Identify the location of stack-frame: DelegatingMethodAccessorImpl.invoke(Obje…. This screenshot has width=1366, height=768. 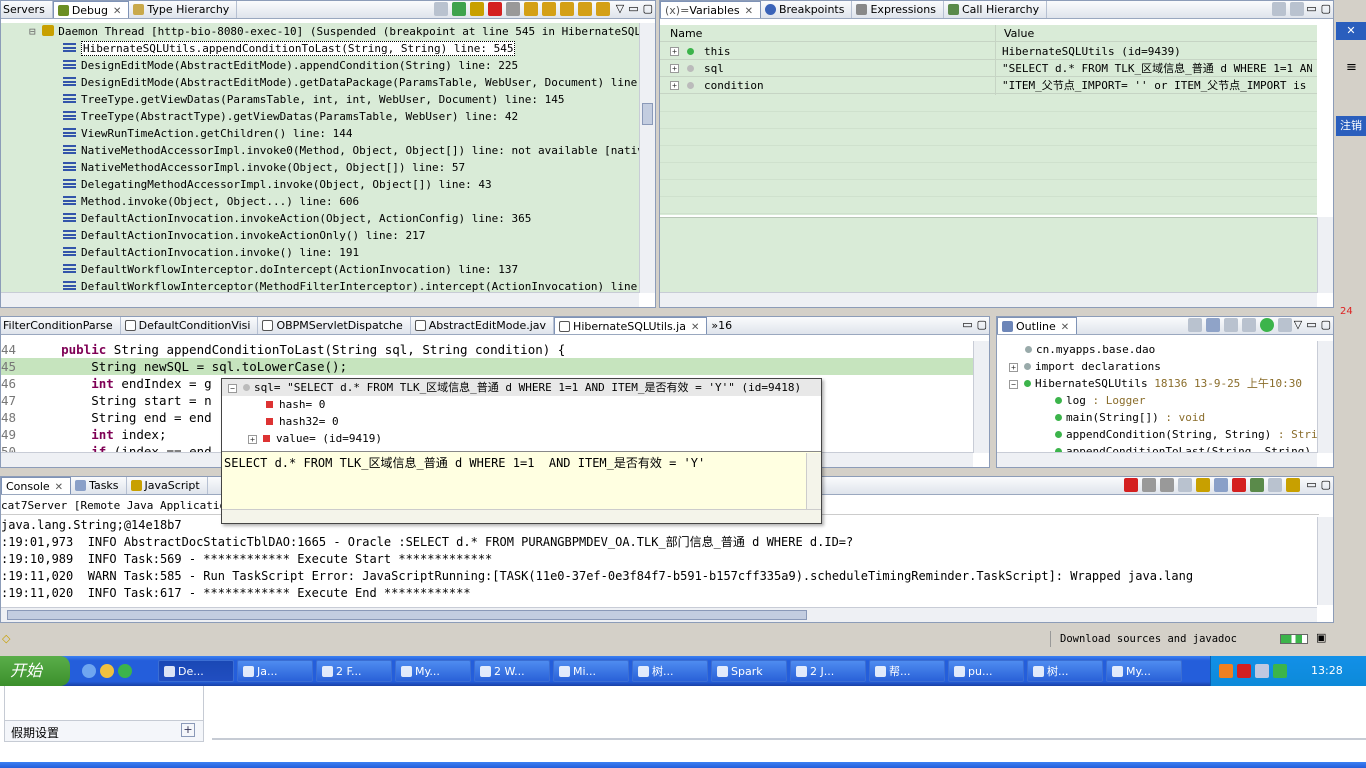
(320, 184).